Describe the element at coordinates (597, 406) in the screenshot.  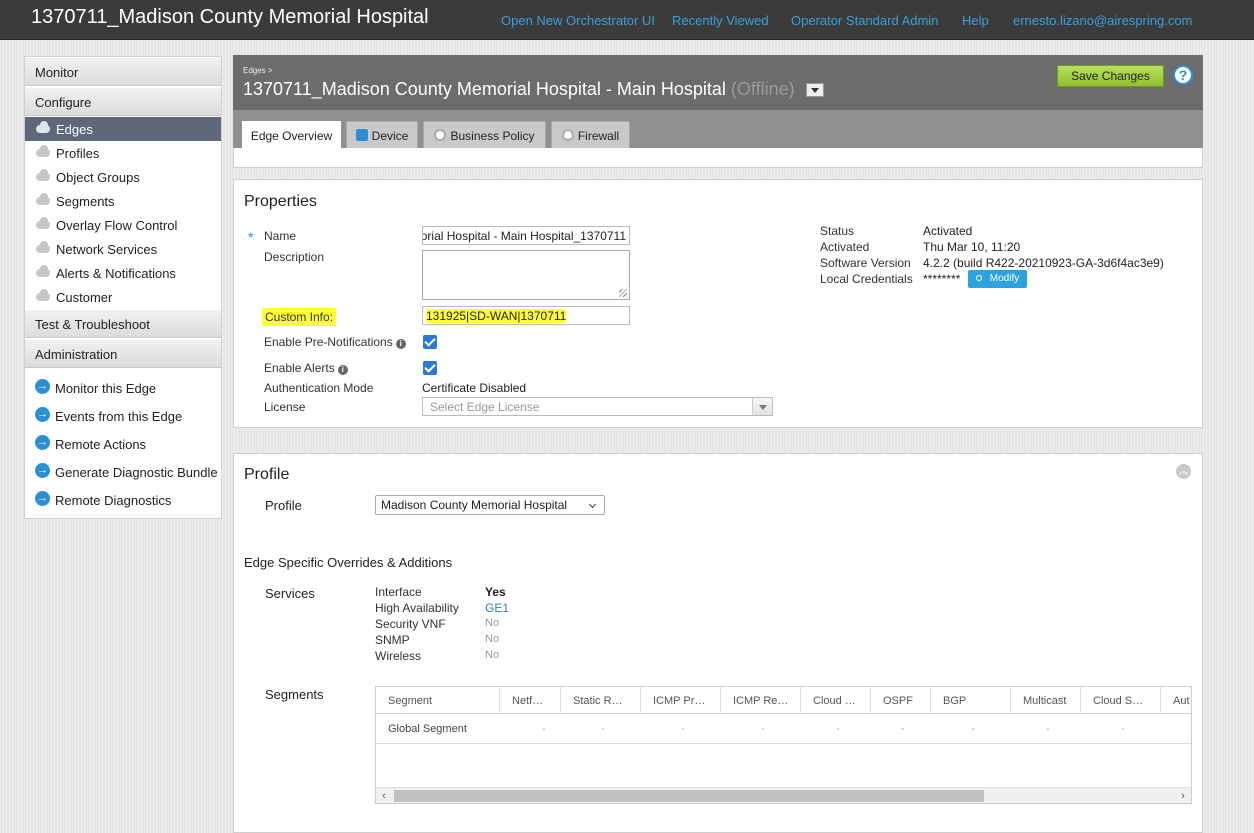
I see `license-select: Select Edge License` at that location.